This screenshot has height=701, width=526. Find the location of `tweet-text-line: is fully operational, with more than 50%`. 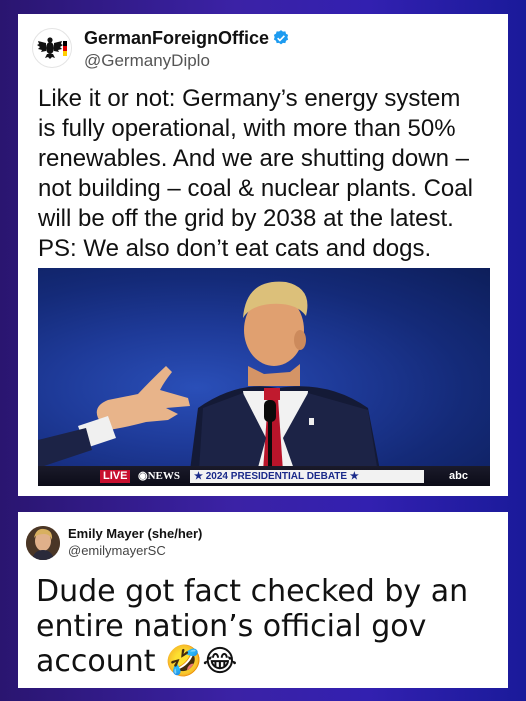

tweet-text-line: is fully operational, with more than 50% is located at coordinates (247, 128).